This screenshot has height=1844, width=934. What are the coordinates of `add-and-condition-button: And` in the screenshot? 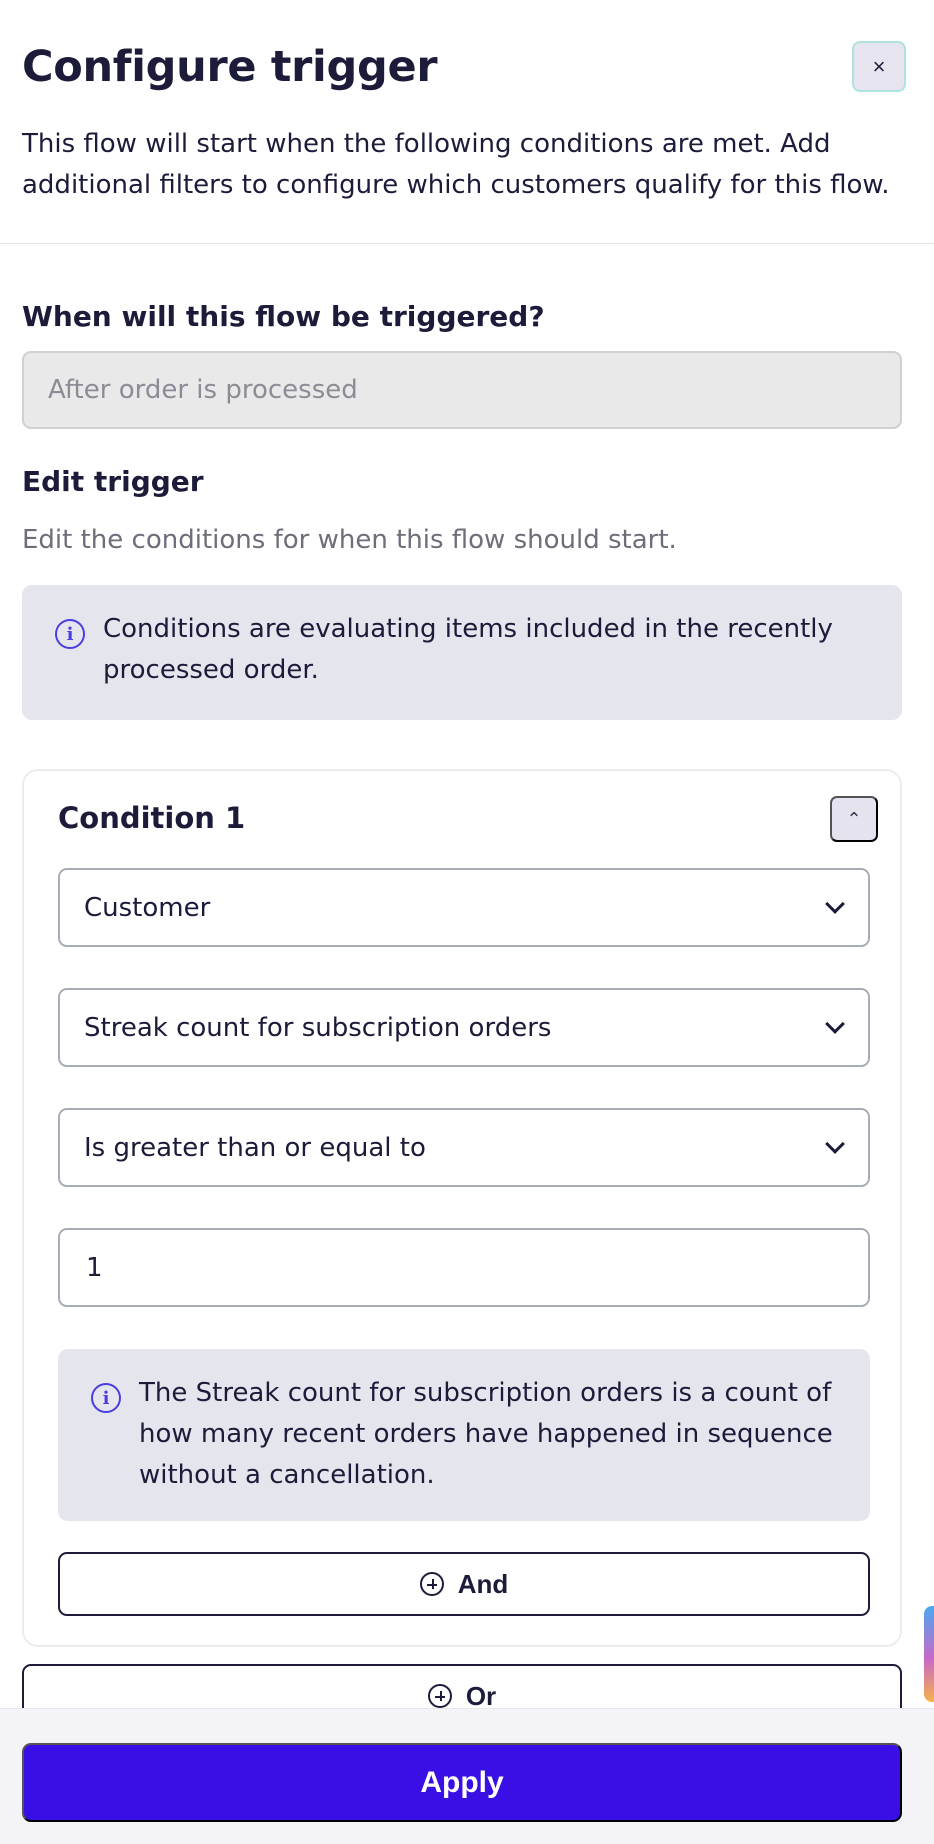 It's located at (464, 1584).